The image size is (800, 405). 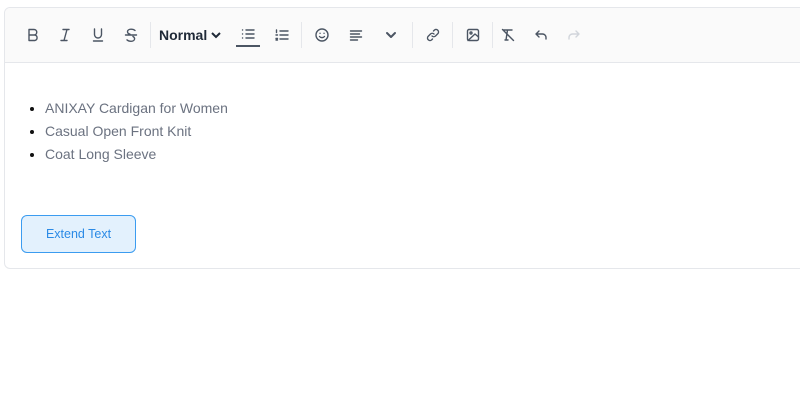 I want to click on underline-icon, so click(x=98, y=35).